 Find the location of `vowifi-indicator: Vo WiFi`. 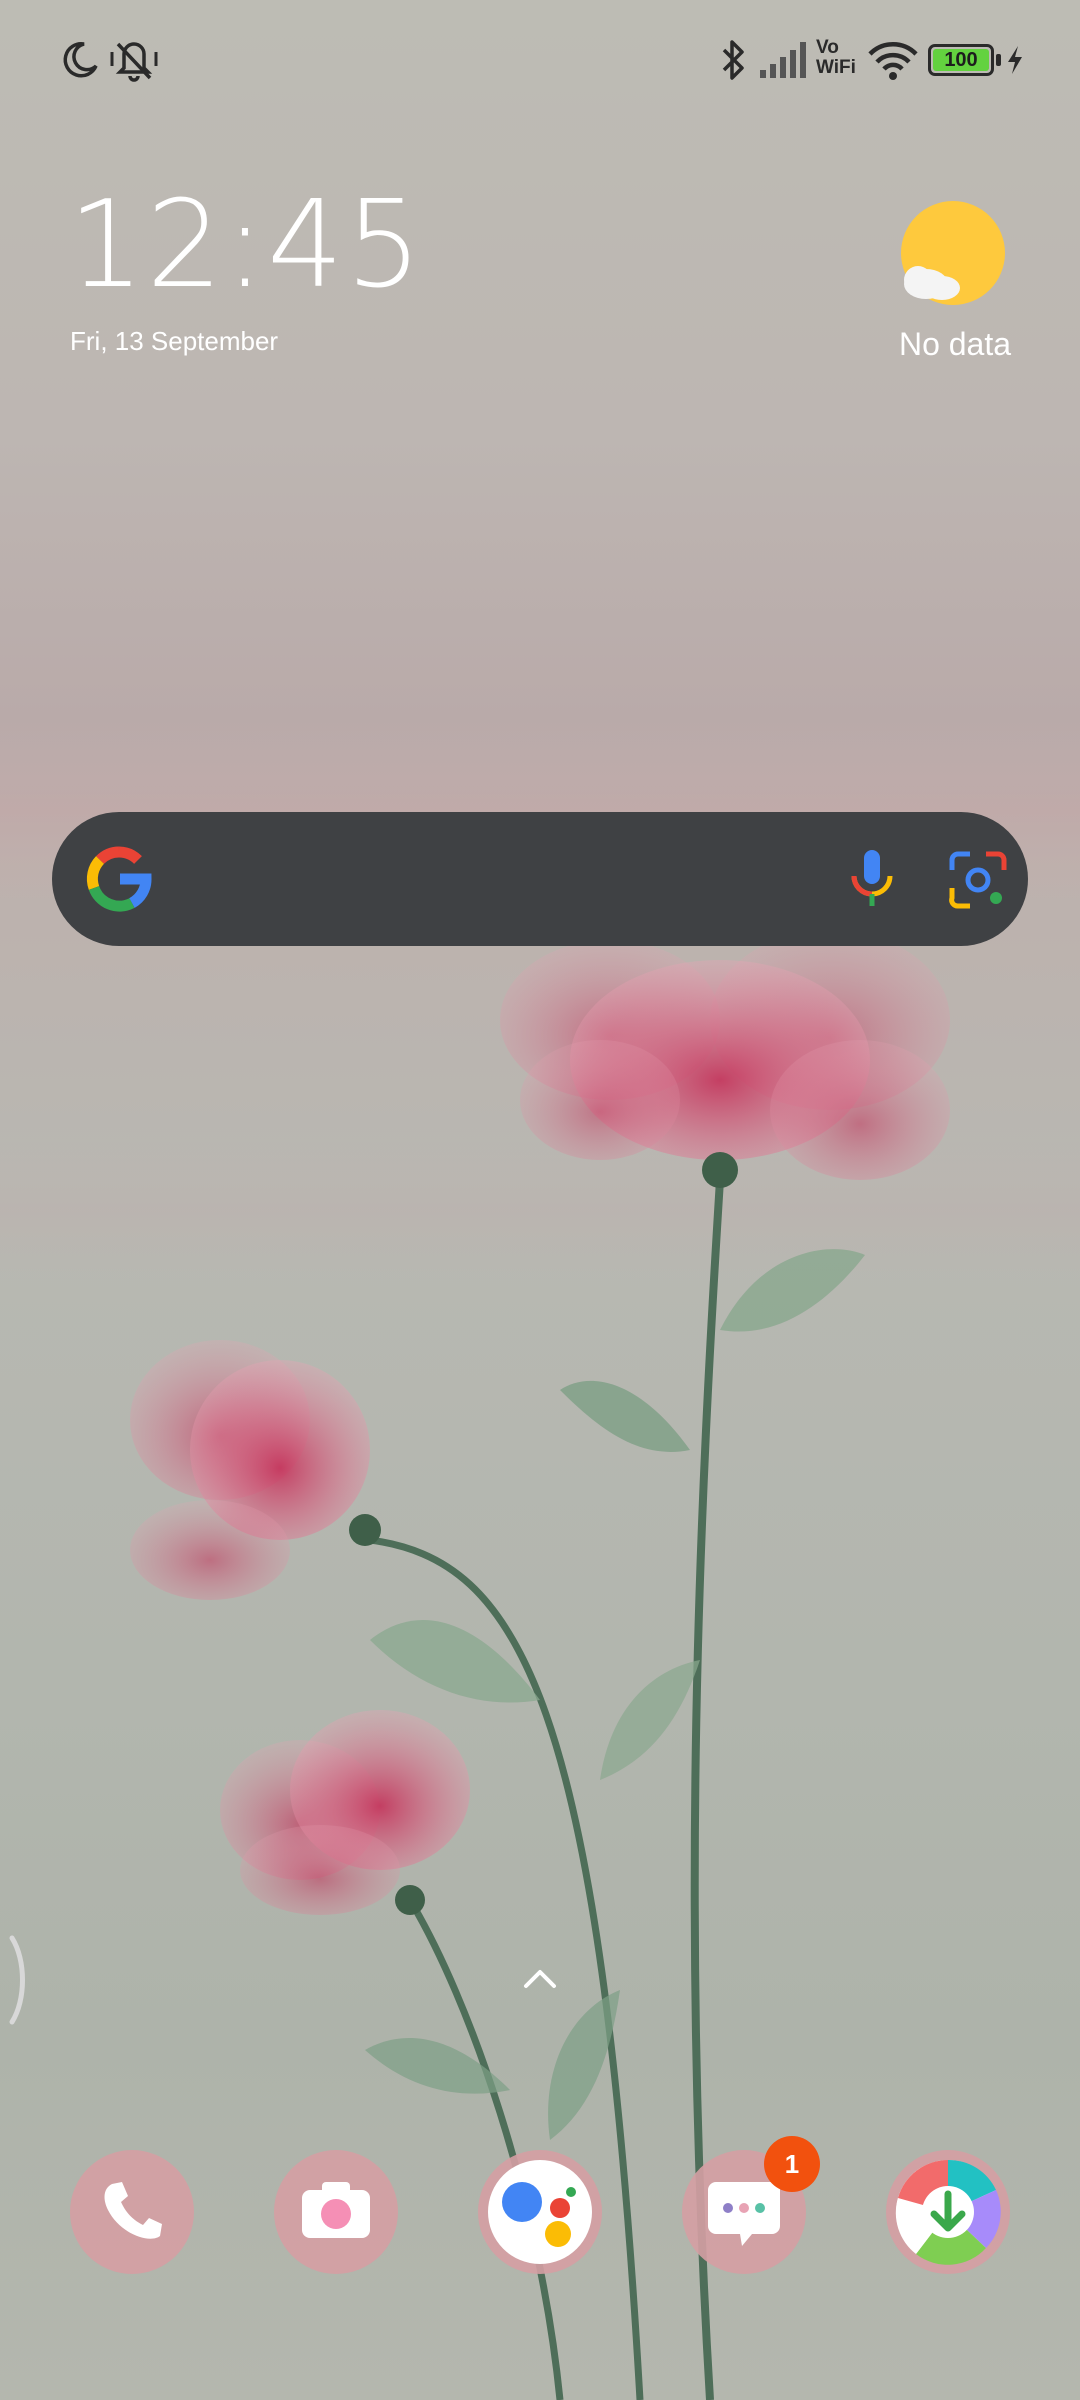

vowifi-indicator: Vo WiFi is located at coordinates (839, 58).